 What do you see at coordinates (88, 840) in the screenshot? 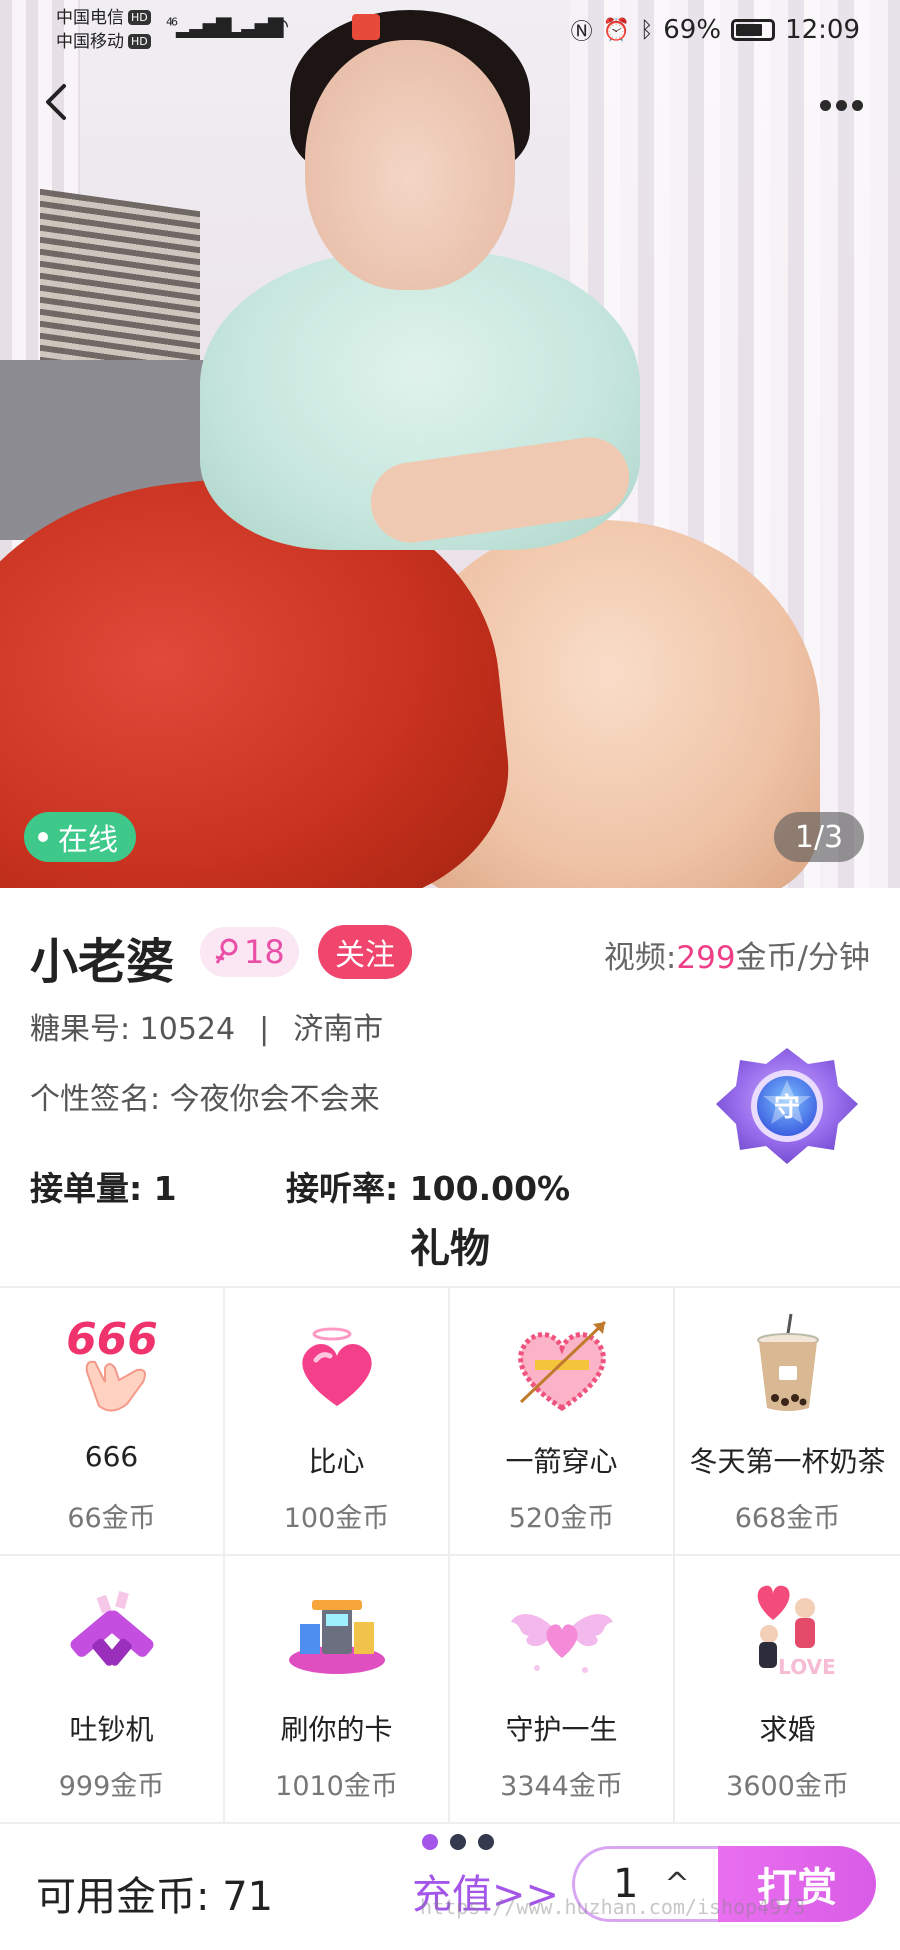
I see `online-label: 在线` at bounding box center [88, 840].